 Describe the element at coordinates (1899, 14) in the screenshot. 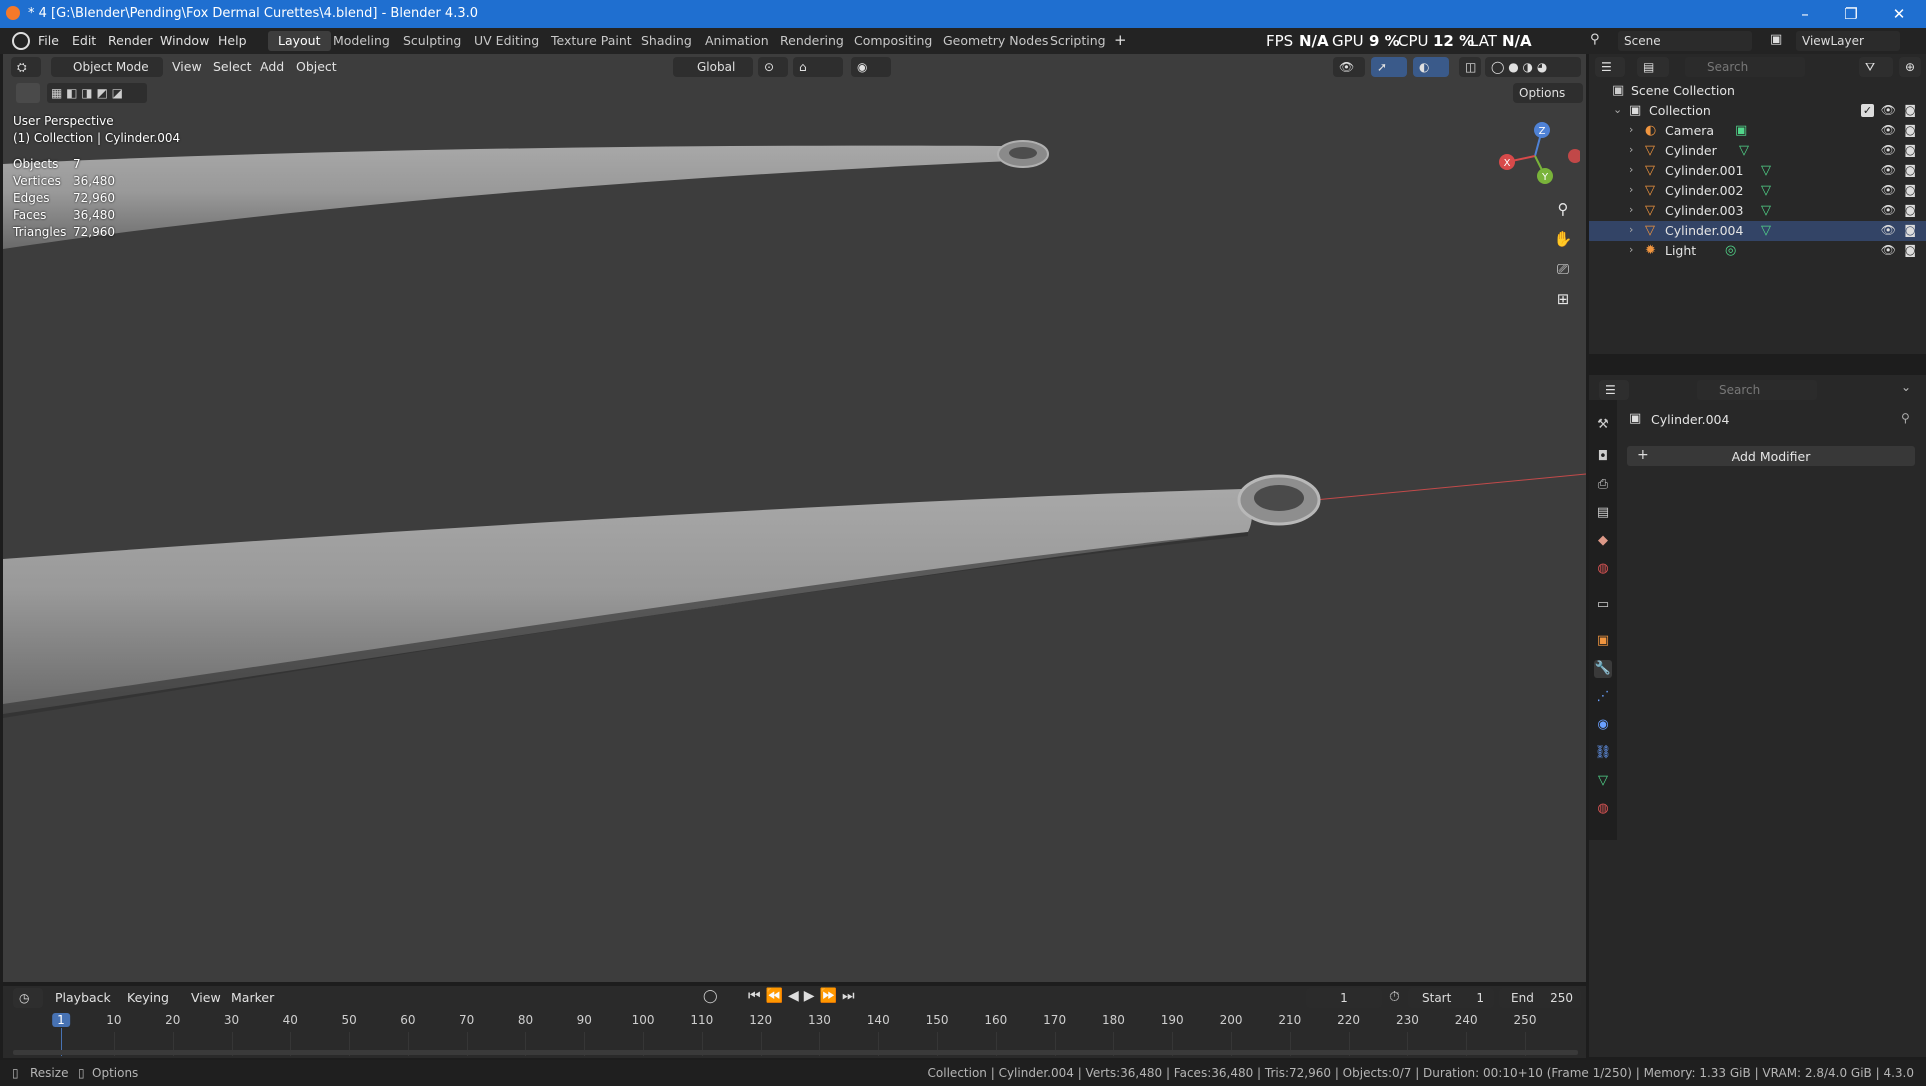

I see `close-button: ✕` at that location.